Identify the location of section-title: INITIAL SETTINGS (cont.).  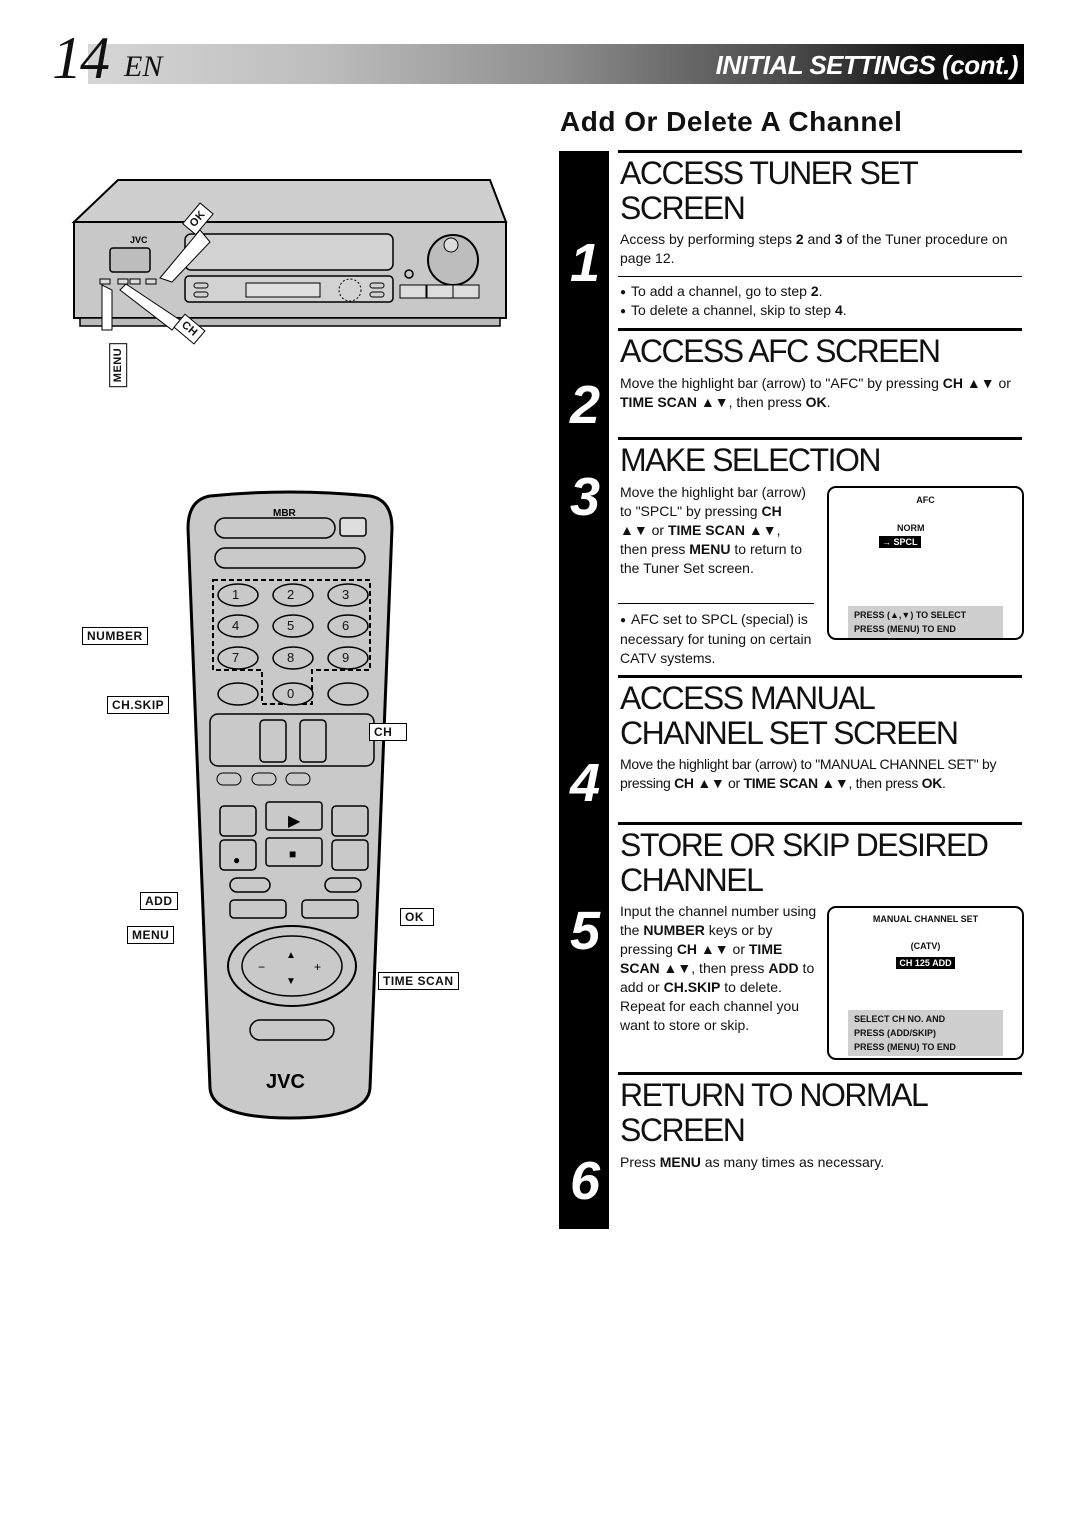
(867, 65).